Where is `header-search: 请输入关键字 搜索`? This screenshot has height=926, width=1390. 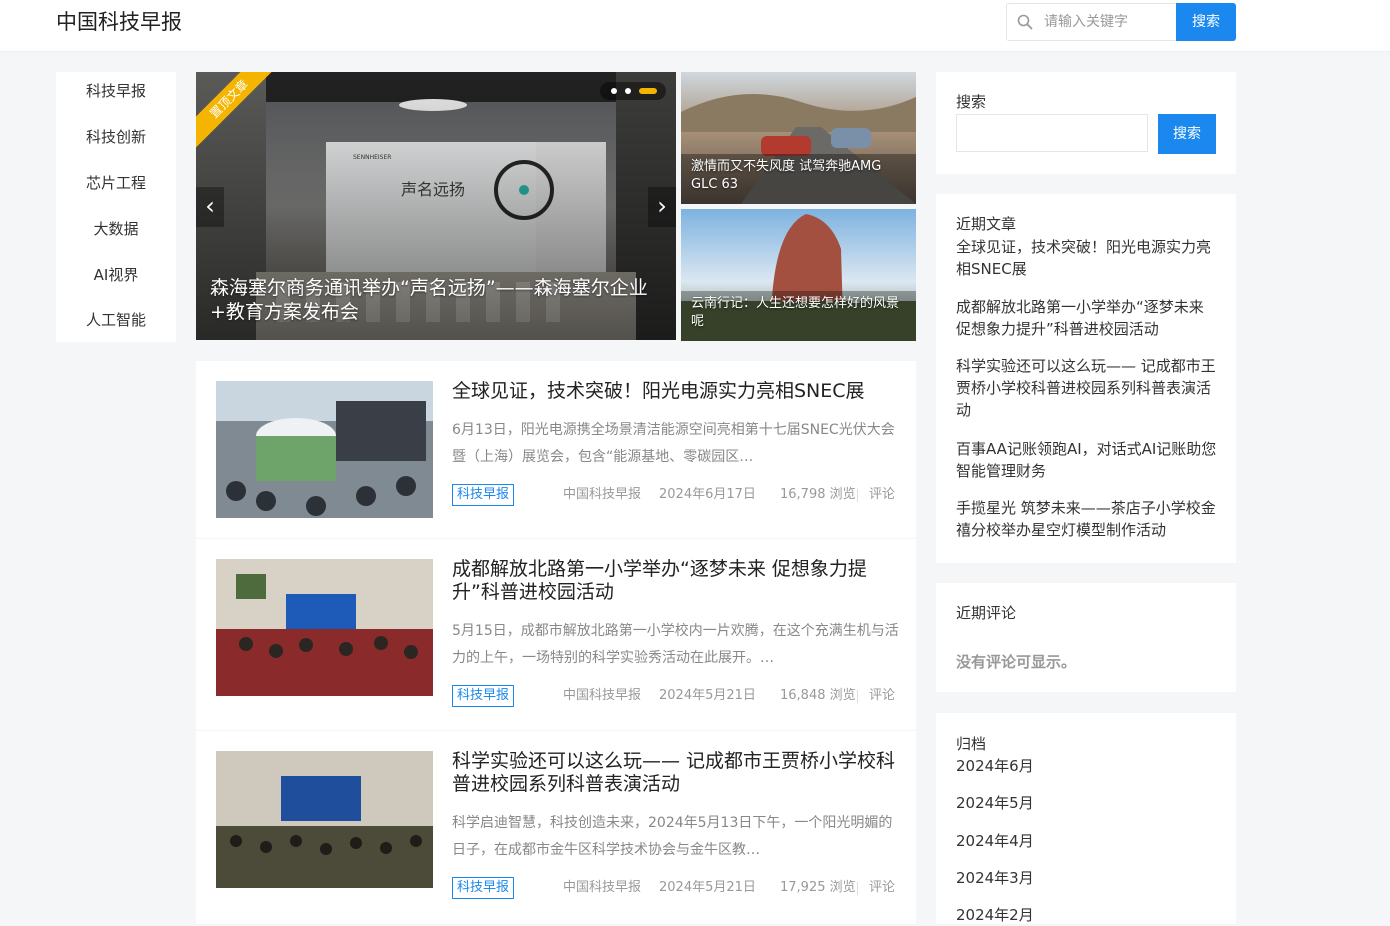
header-search: 请输入关键字 搜索 is located at coordinates (1121, 22).